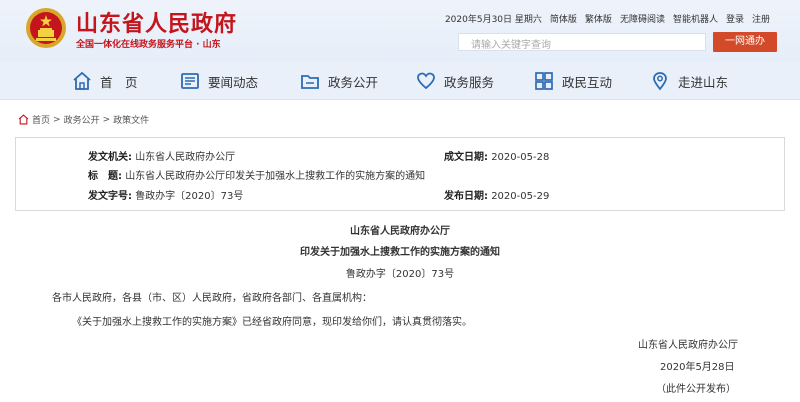  What do you see at coordinates (400, 274) in the screenshot?
I see `doc-number: 鲁政办字〔2020〕73号` at bounding box center [400, 274].